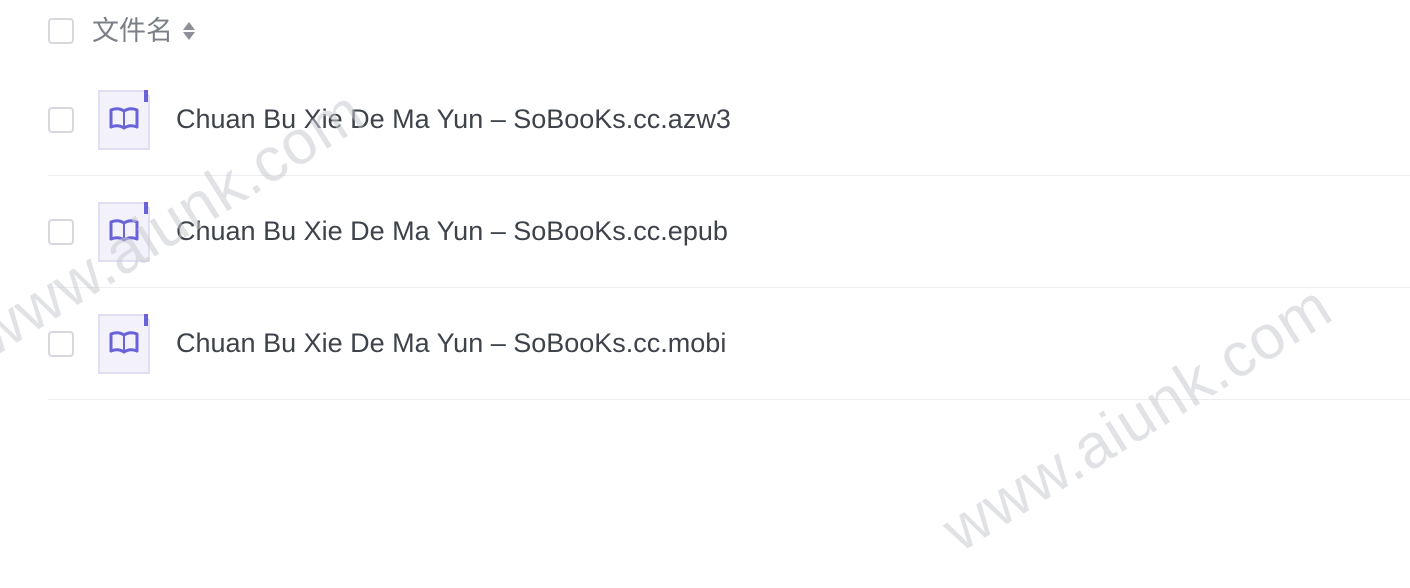 This screenshot has height=588, width=1410. Describe the element at coordinates (451, 343) in the screenshot. I see `file-name: Chuan Bu Xie De Ma Yun – SoBooKs.cc.mobi` at that location.